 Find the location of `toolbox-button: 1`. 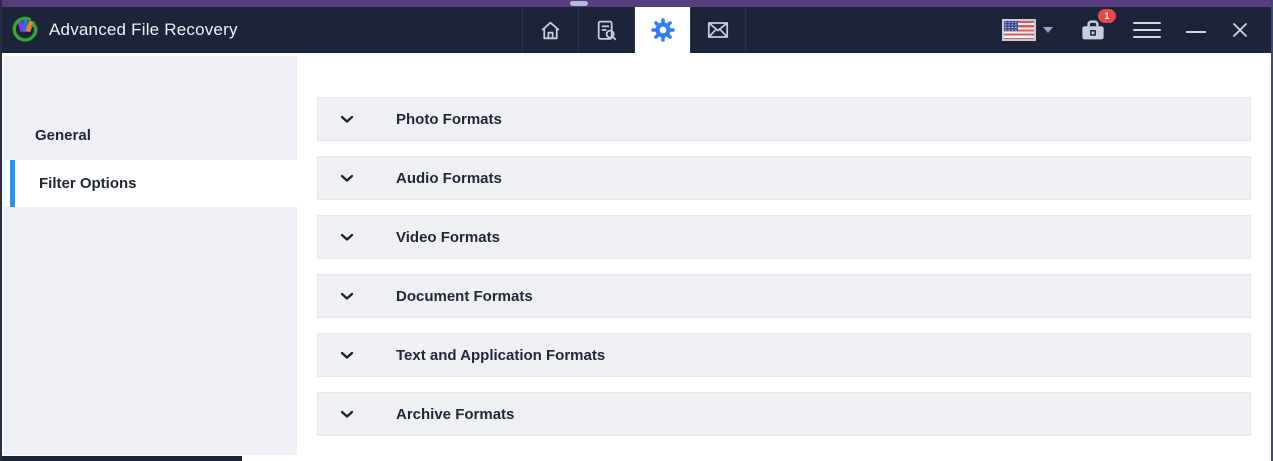

toolbox-button: 1 is located at coordinates (1097, 27).